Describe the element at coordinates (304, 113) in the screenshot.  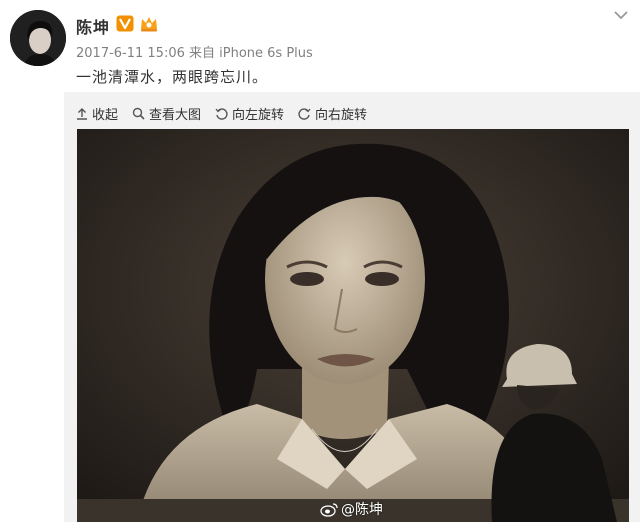
I see `rotate-right-icon` at that location.